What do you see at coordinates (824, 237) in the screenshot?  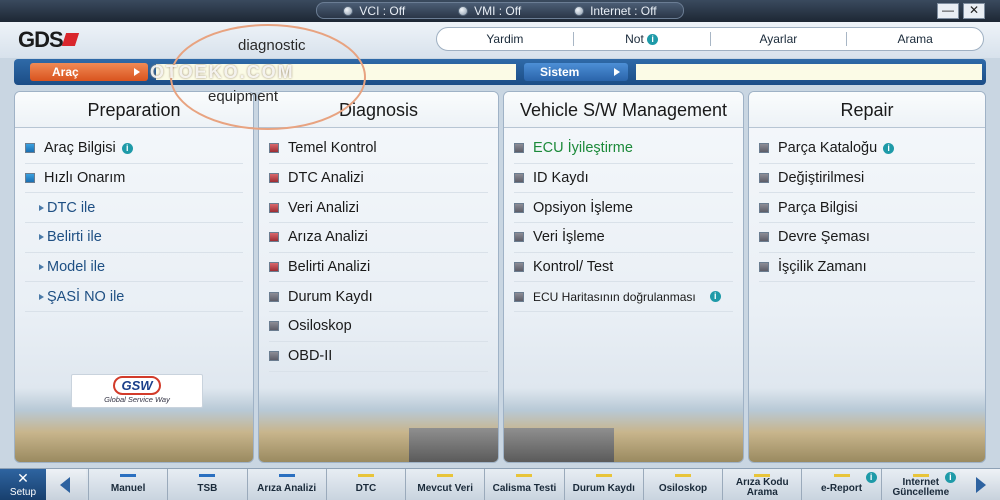 I see `item-label: Devre Şeması` at bounding box center [824, 237].